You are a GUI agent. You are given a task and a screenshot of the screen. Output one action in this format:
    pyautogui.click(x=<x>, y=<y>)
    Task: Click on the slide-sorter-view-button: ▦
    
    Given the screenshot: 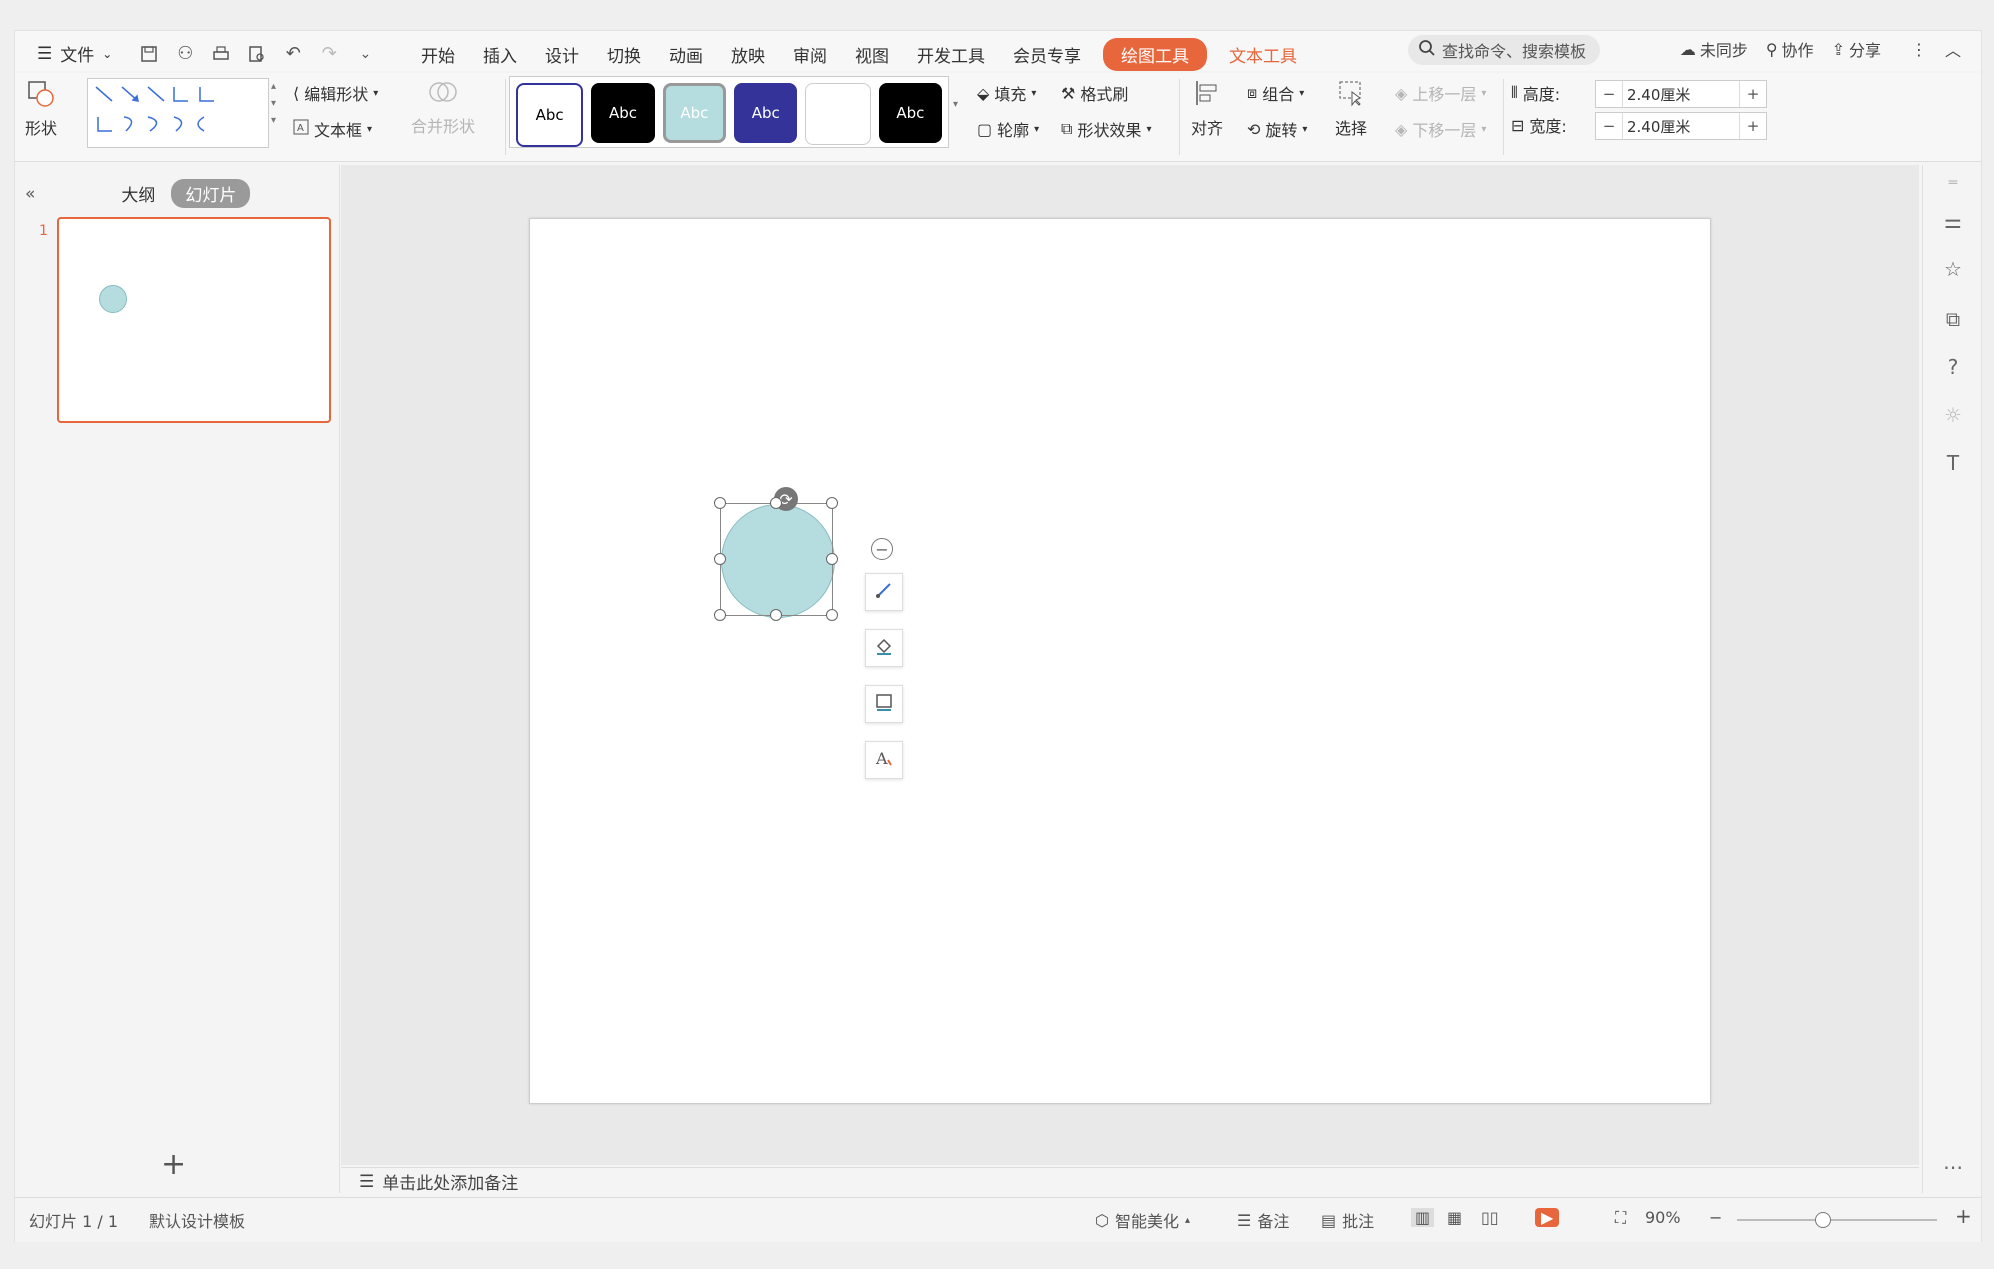 What is the action you would take?
    pyautogui.click(x=1454, y=1217)
    